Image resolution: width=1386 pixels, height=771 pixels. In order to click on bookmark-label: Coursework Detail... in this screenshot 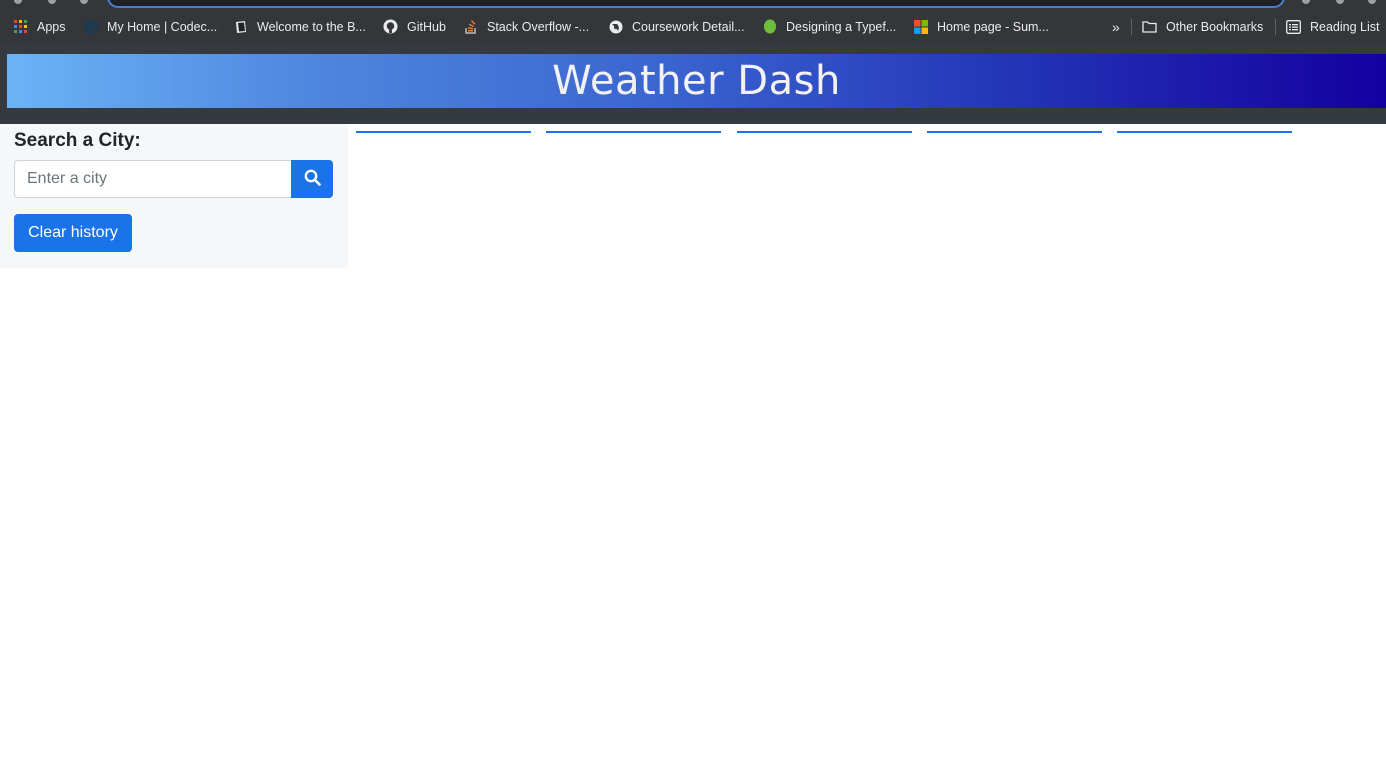, I will do `click(688, 26)`.